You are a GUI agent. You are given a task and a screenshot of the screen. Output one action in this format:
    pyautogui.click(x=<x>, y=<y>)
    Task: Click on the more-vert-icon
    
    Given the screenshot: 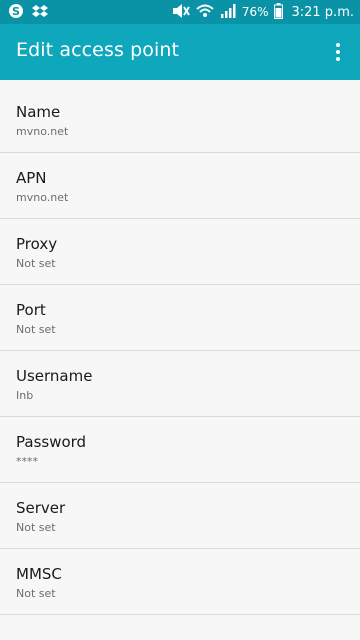 What is the action you would take?
    pyautogui.click(x=338, y=52)
    